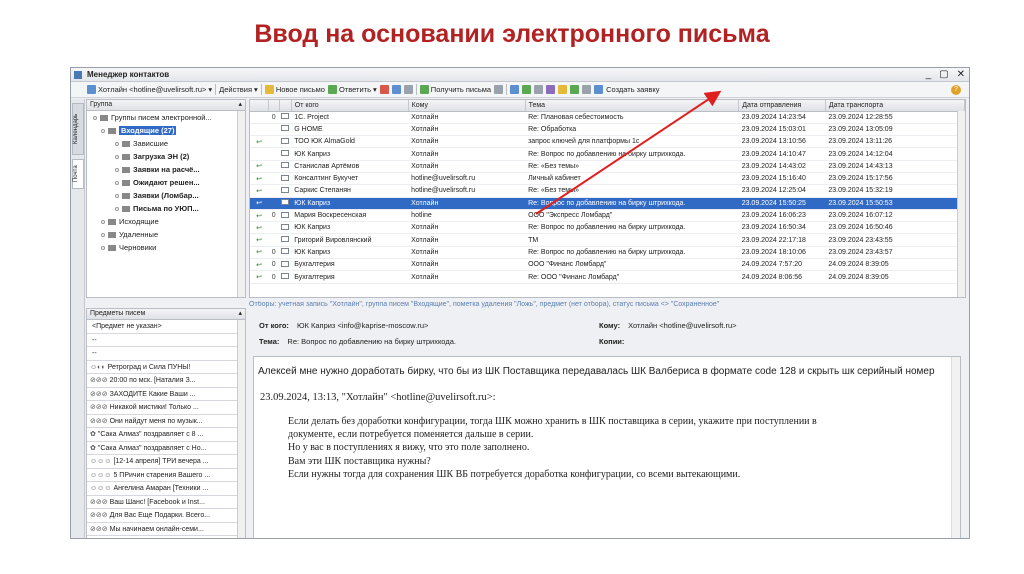  Describe the element at coordinates (929, 74) in the screenshot. I see `minimize-button: _` at that location.